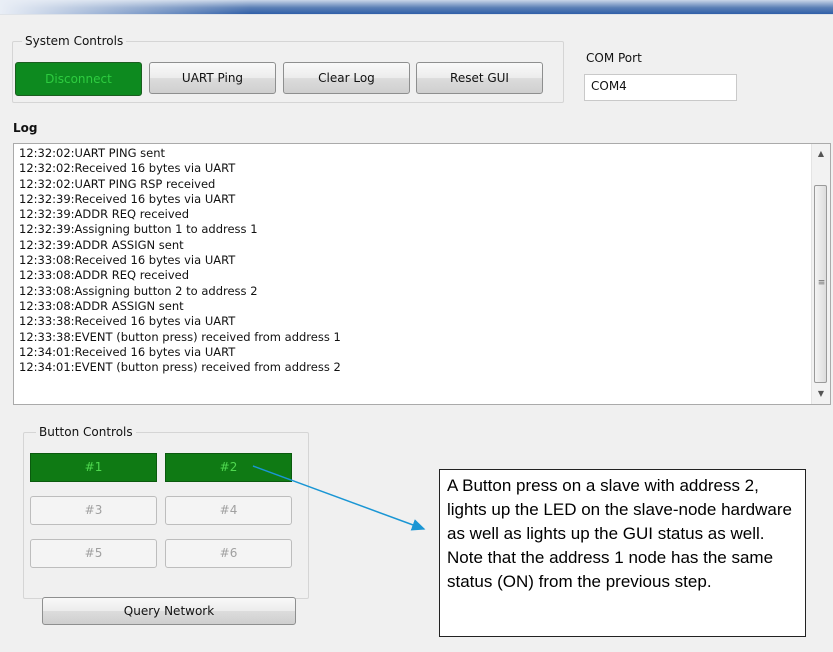  Describe the element at coordinates (92, 153) in the screenshot. I see `log-line: 12:32:02:UART PING sent` at that location.